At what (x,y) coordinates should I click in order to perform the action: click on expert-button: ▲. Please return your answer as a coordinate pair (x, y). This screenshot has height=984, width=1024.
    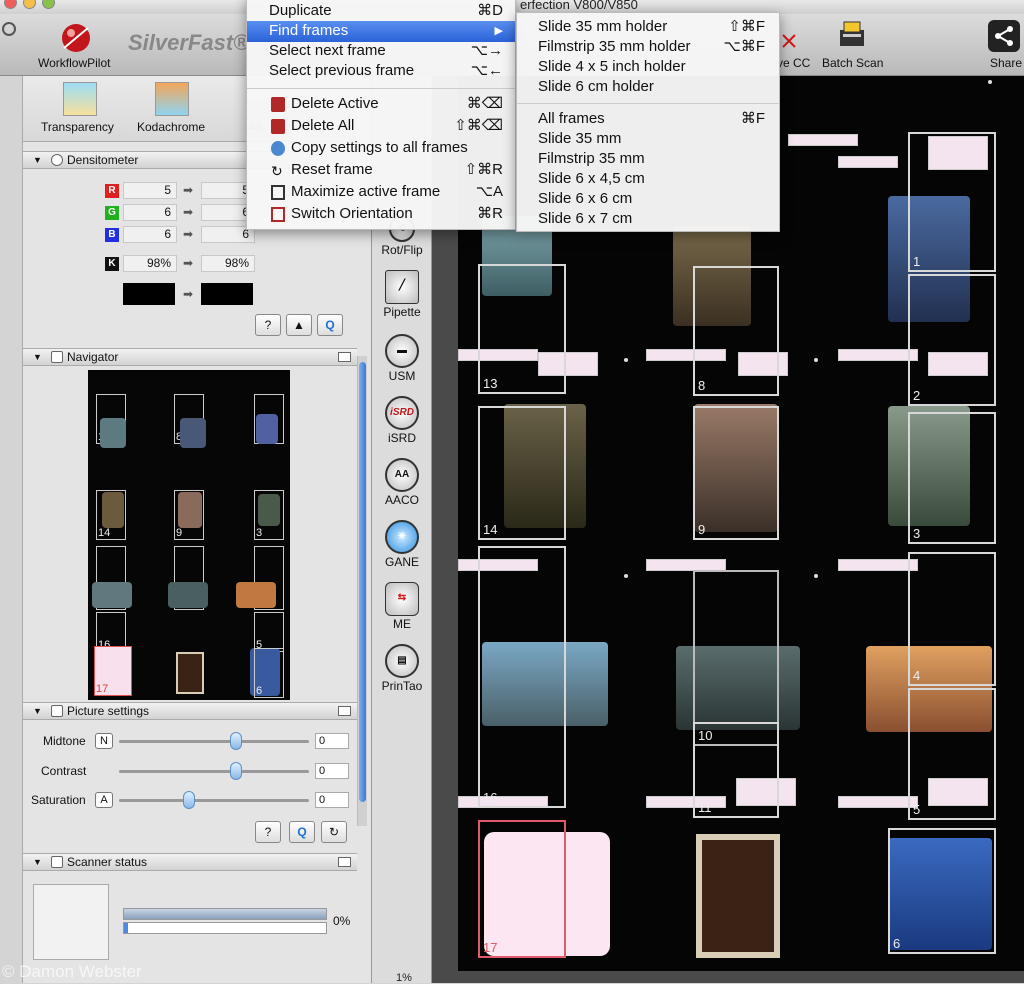
    Looking at the image, I should click on (299, 325).